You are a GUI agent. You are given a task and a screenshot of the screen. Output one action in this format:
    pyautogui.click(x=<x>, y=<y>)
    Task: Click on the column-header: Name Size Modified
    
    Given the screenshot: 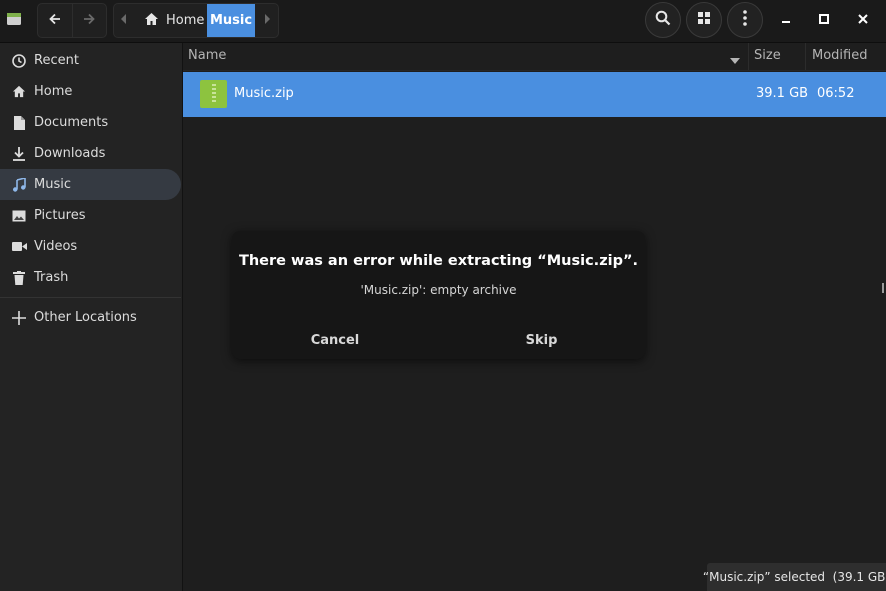 What is the action you would take?
    pyautogui.click(x=534, y=57)
    